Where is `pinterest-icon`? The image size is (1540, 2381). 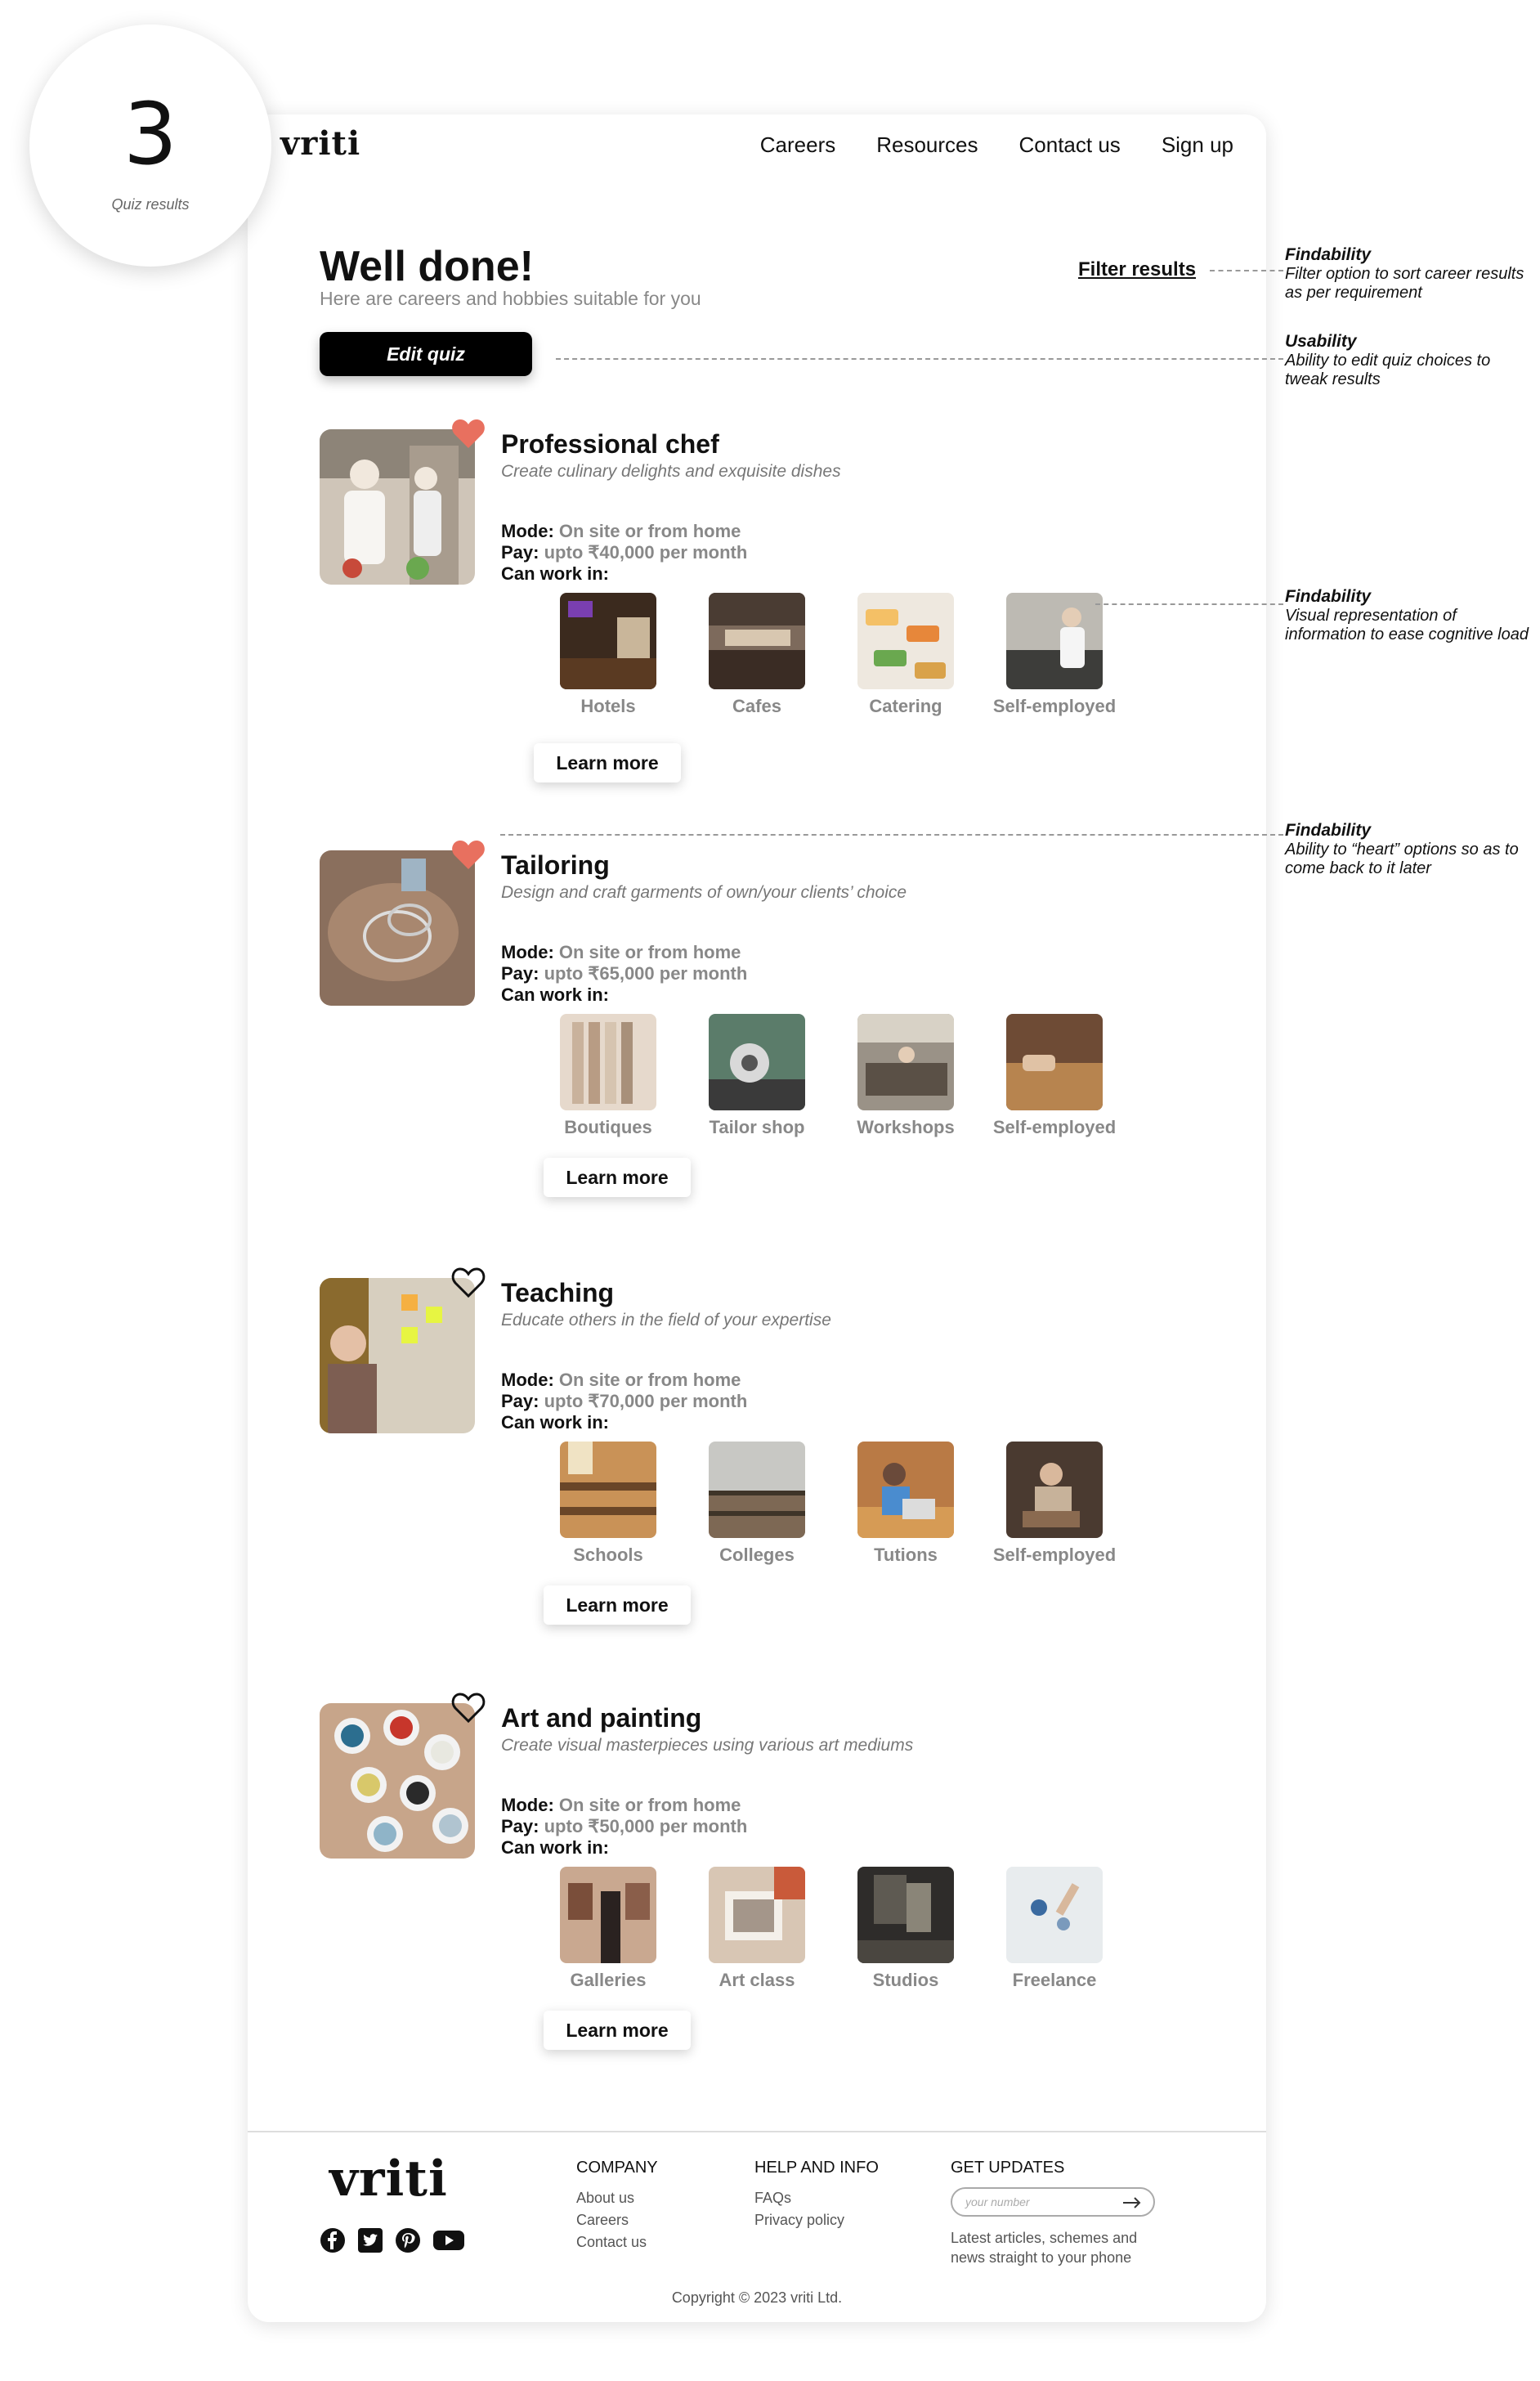 pinterest-icon is located at coordinates (408, 2240).